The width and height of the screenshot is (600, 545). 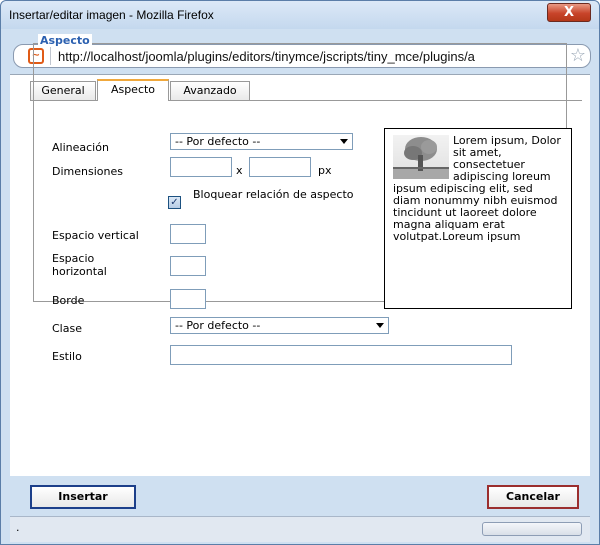 I want to click on estilo-label: Estilo, so click(x=67, y=356).